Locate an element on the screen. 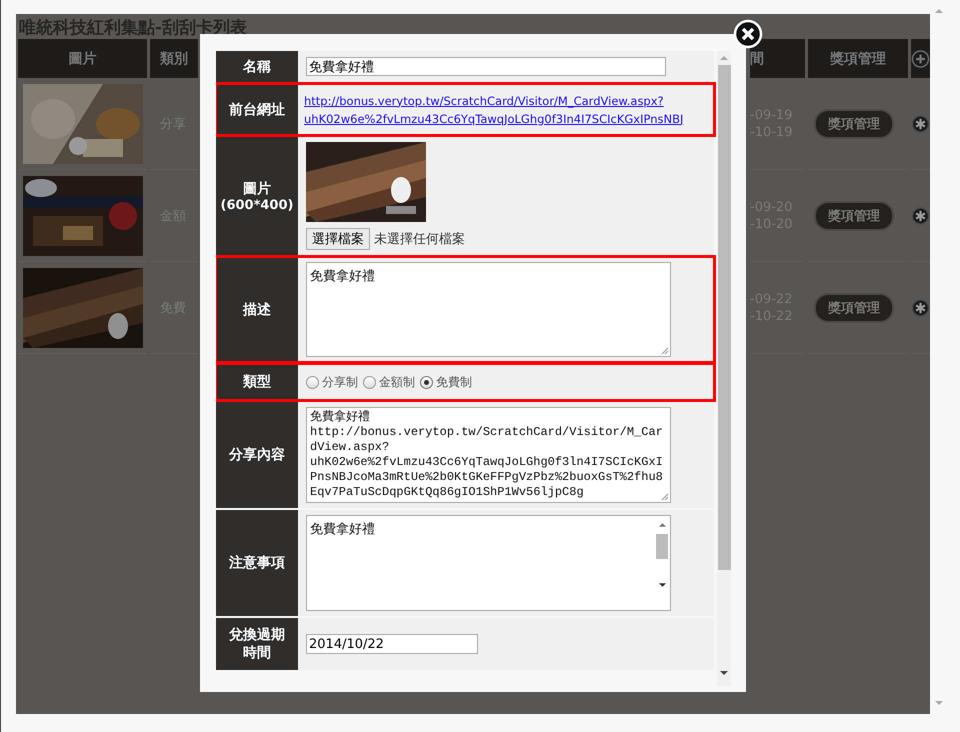  share-content-field: 免費拿好禮 http://bonus.verytop.tw/ScratchCard/Visitor/M_Car dView.aspx? uhK02w6e%2fvLmzu43Cc6YqTawqJoLGhg0f3ln4I7SCIcKGxI PnsNBJcoMa3mRtUe%2b0KtGKeFFPgVzPbz%2buoxGsT%2fhu8 Eqv7PaTuScDqpGKtQq86gIO1ShP1Wv56ljpC8g is located at coordinates (488, 455).